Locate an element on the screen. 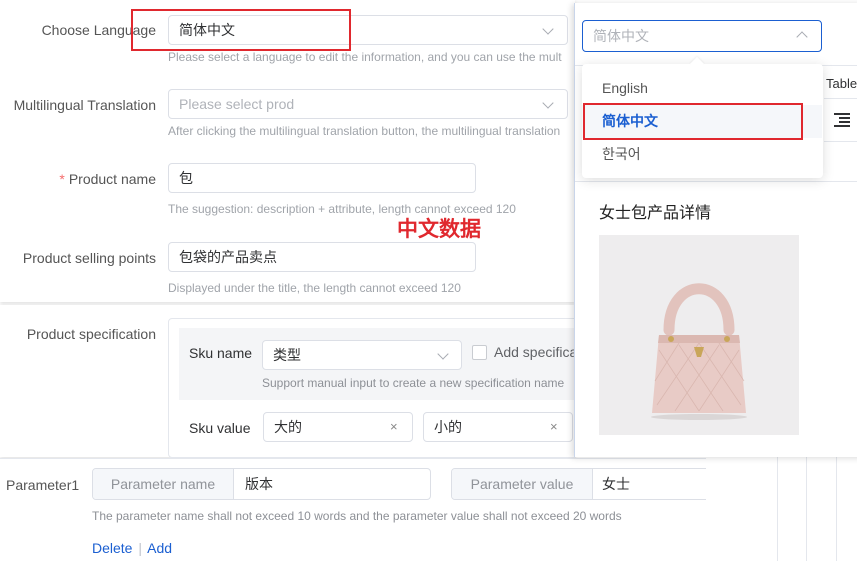 This screenshot has width=857, height=562. preview-language-select: 简体中文 is located at coordinates (702, 36).